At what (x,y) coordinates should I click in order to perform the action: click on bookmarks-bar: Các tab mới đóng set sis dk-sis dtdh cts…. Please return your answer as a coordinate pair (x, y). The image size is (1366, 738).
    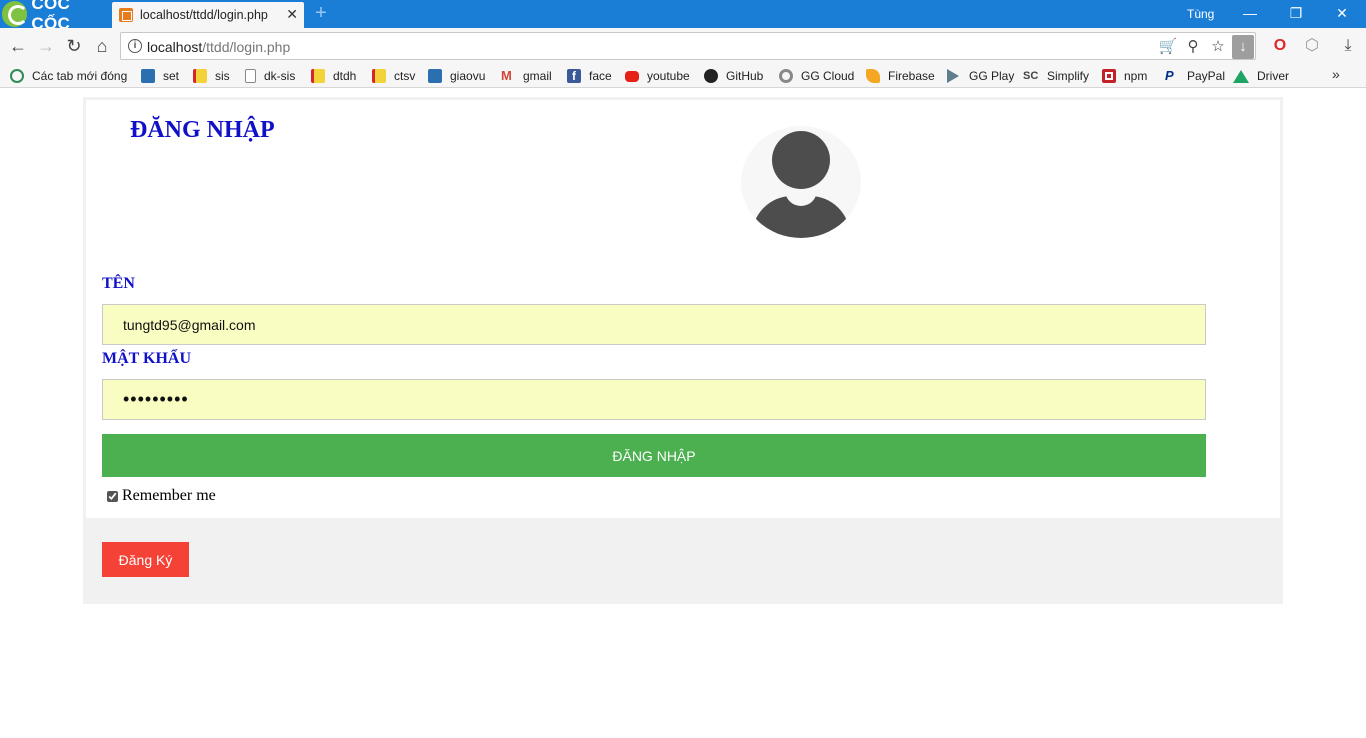
    Looking at the image, I should click on (683, 76).